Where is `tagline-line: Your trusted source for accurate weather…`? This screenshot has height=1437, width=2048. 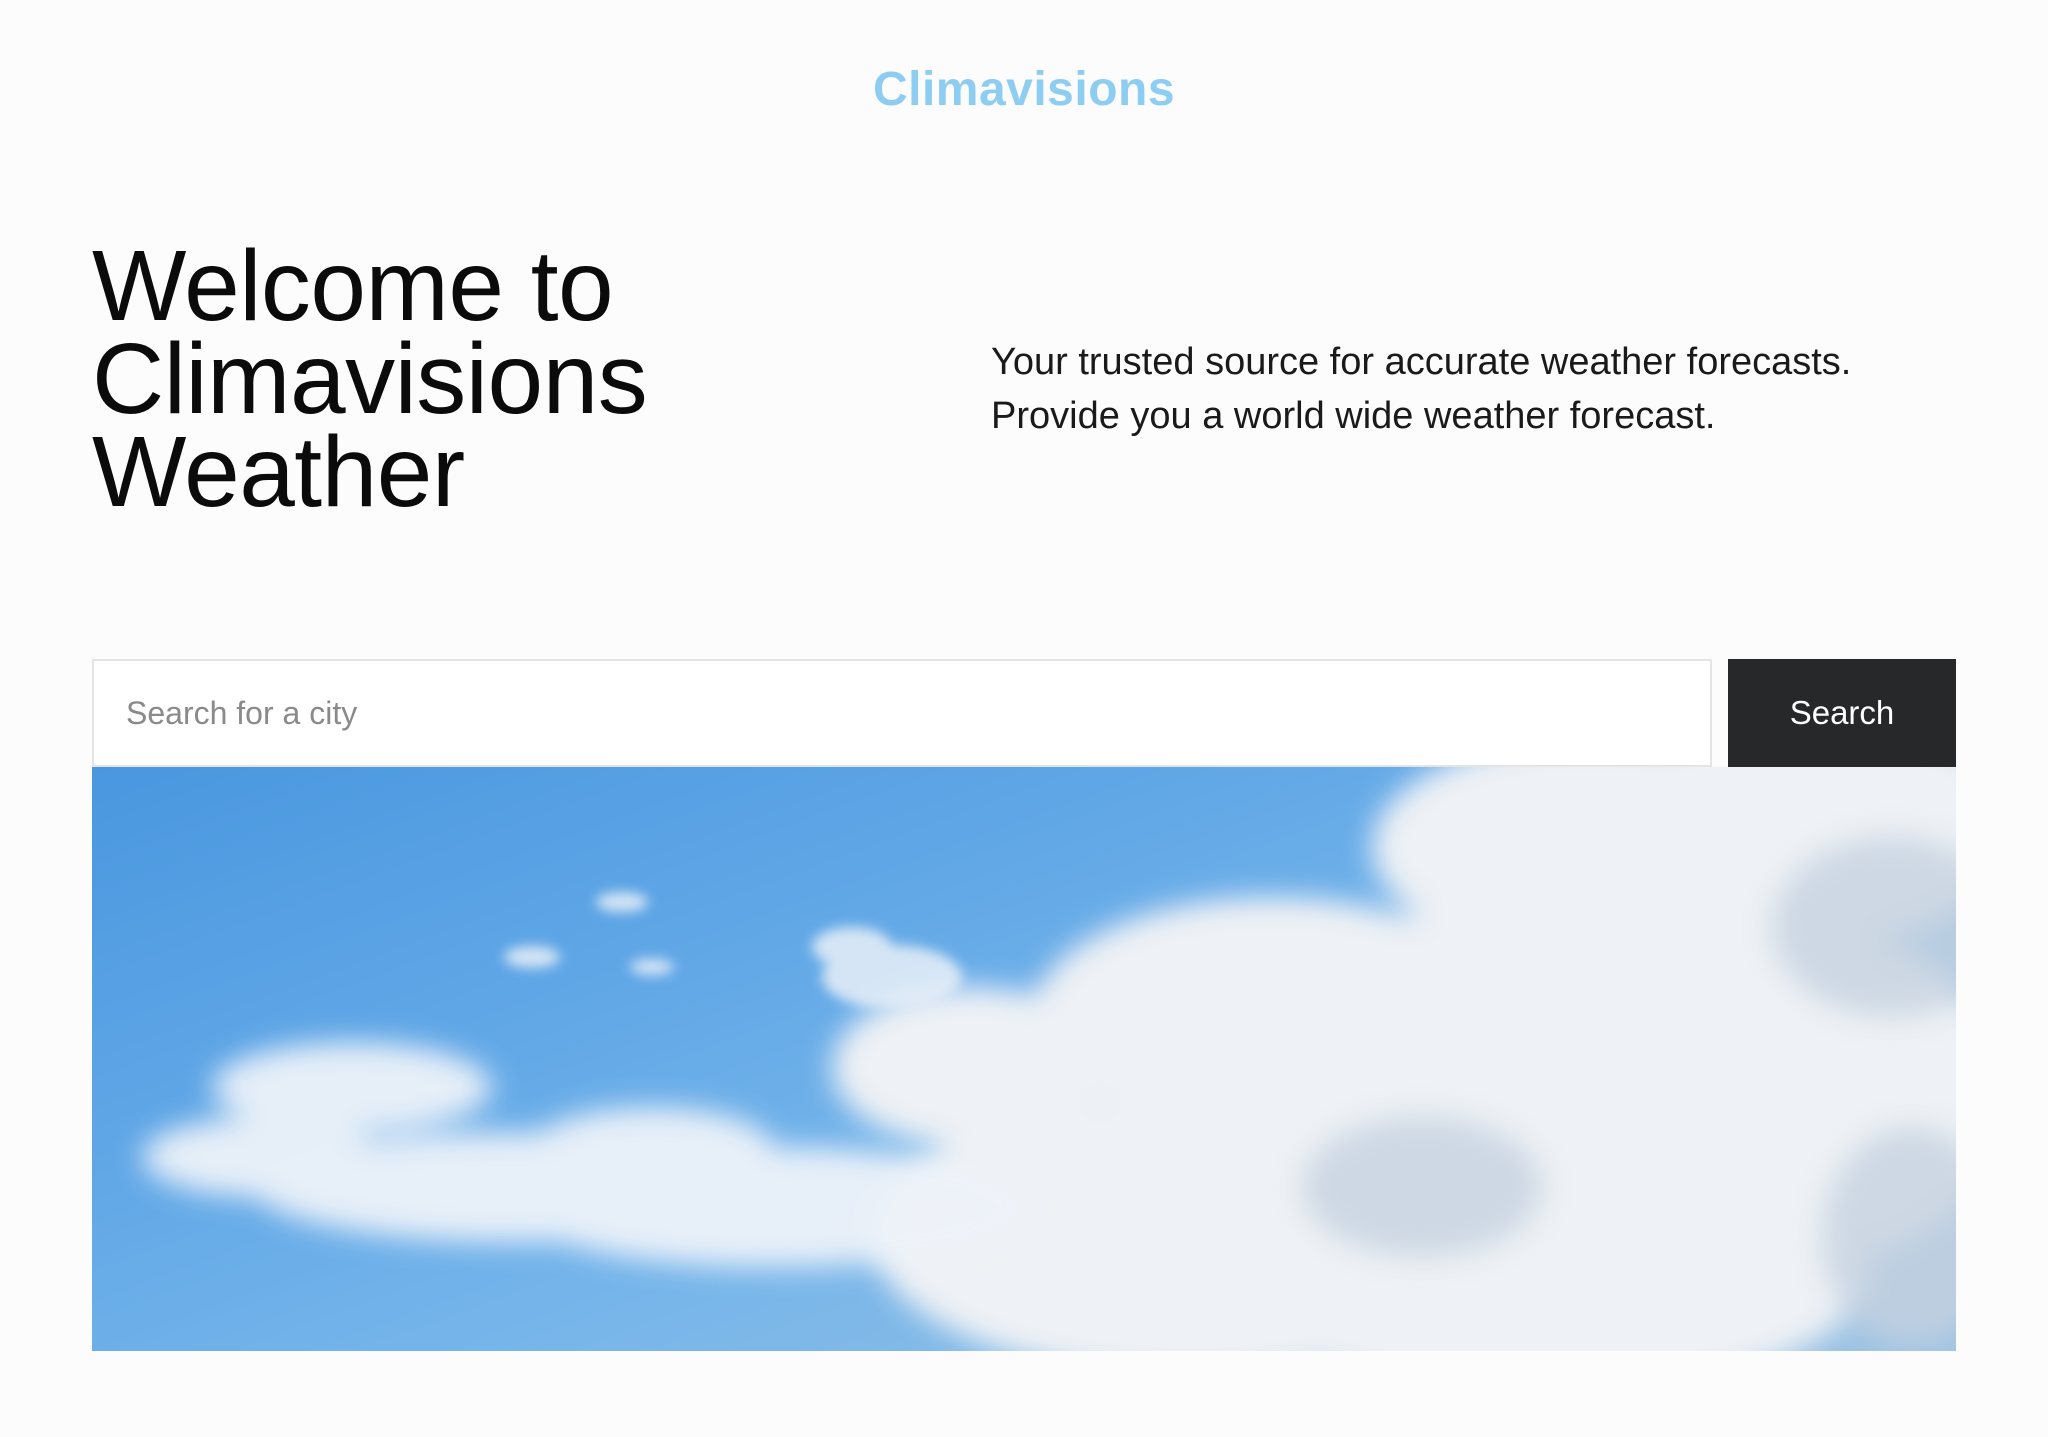
tagline-line: Your trusted source for accurate weather… is located at coordinates (1421, 362).